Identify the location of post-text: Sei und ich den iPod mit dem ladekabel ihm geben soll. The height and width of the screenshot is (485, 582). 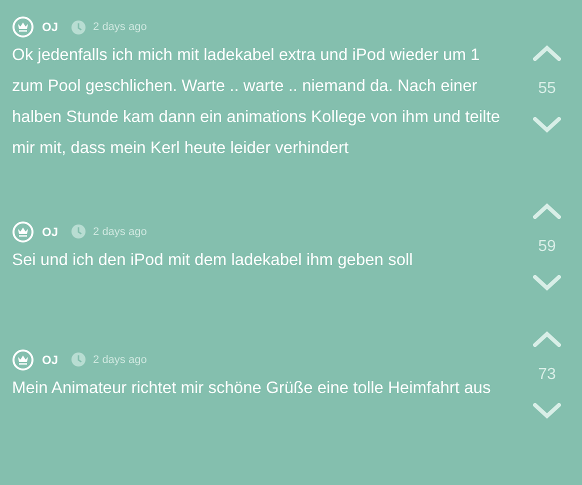
(213, 260).